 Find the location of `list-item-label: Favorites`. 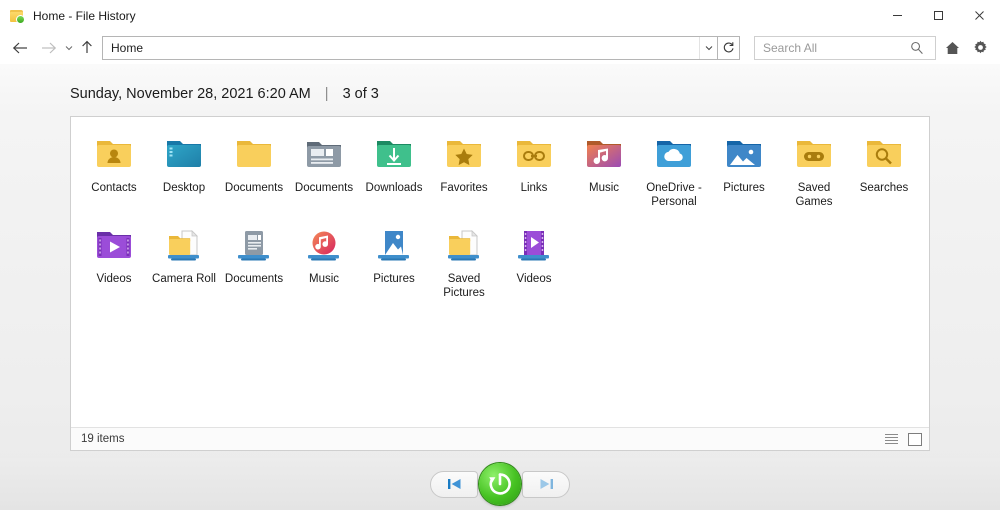

list-item-label: Favorites is located at coordinates (464, 188).